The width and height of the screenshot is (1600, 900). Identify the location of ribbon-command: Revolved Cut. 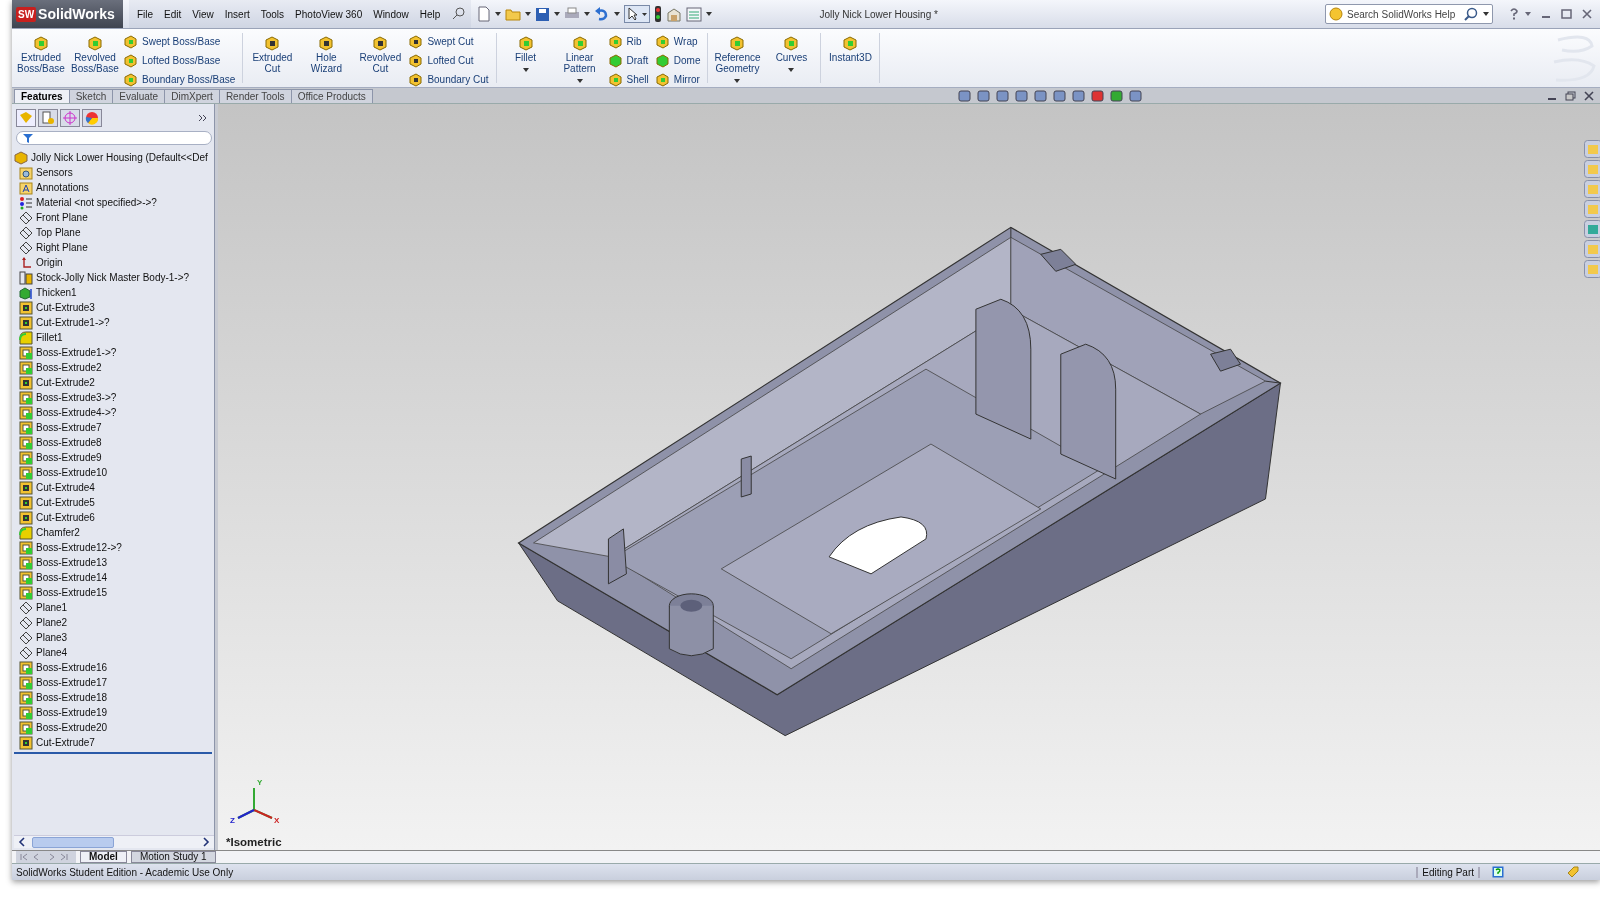
(380, 52).